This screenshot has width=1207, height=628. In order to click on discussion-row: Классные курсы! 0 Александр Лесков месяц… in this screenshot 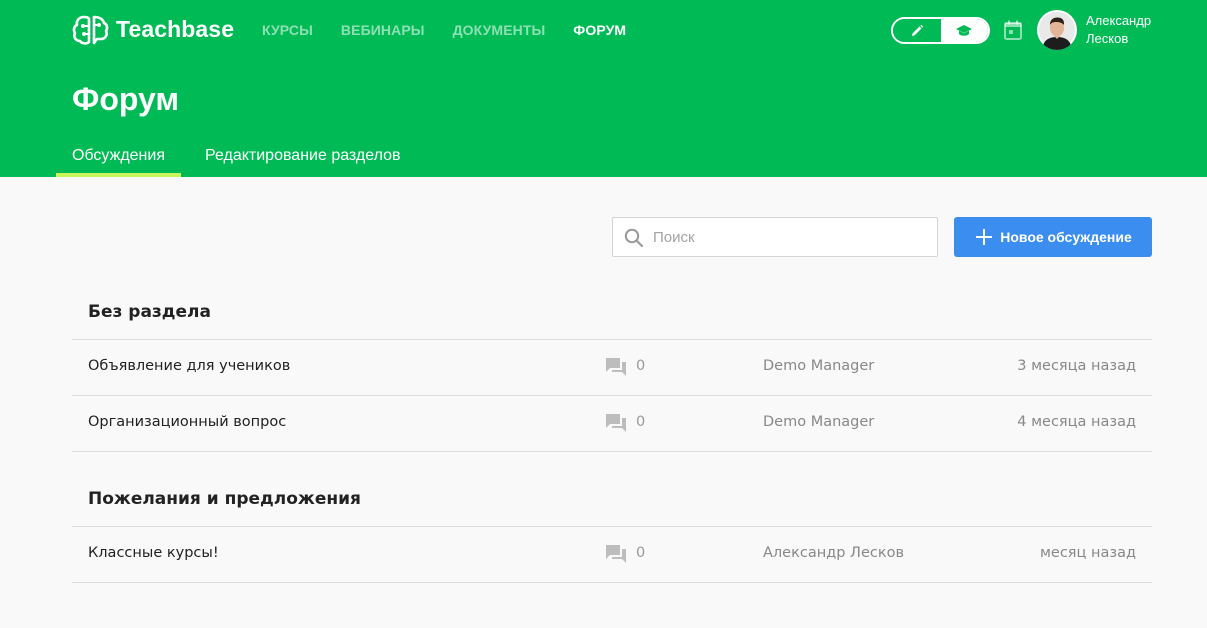, I will do `click(612, 555)`.